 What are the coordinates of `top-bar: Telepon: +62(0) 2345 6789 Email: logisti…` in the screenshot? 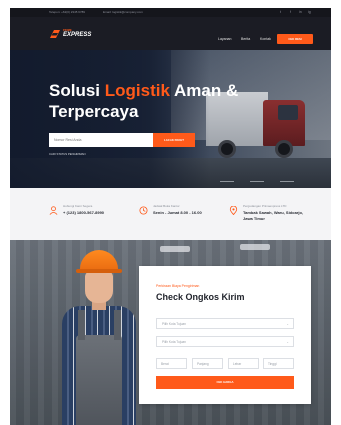 It's located at (170, 12).